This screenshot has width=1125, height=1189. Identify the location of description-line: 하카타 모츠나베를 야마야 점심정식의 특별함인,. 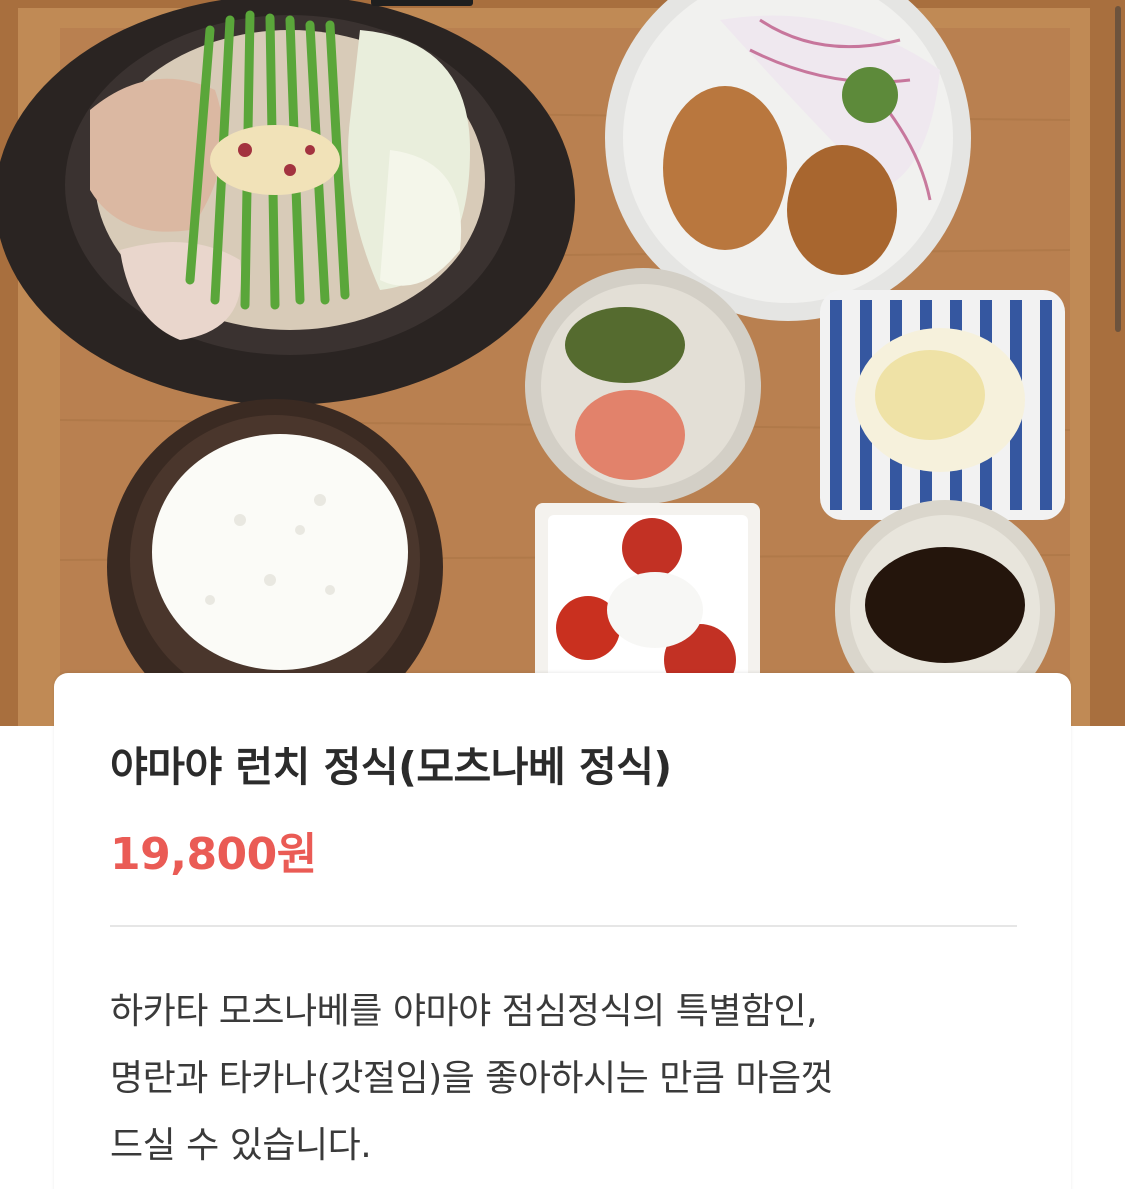
(464, 1011).